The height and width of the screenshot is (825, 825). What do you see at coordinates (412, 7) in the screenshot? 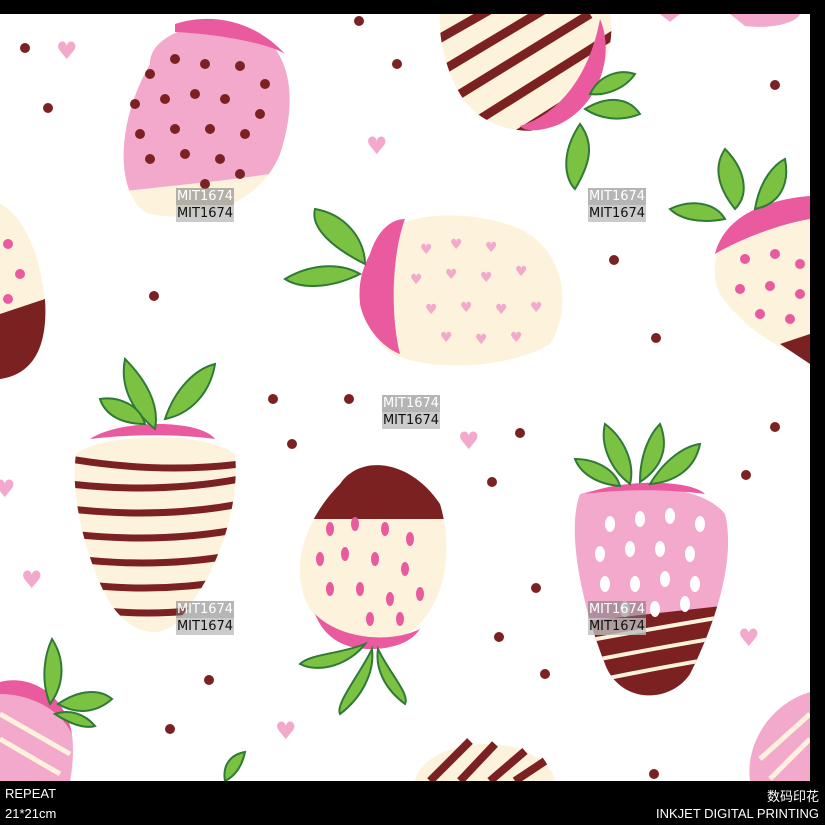
I see `top-ruler` at bounding box center [412, 7].